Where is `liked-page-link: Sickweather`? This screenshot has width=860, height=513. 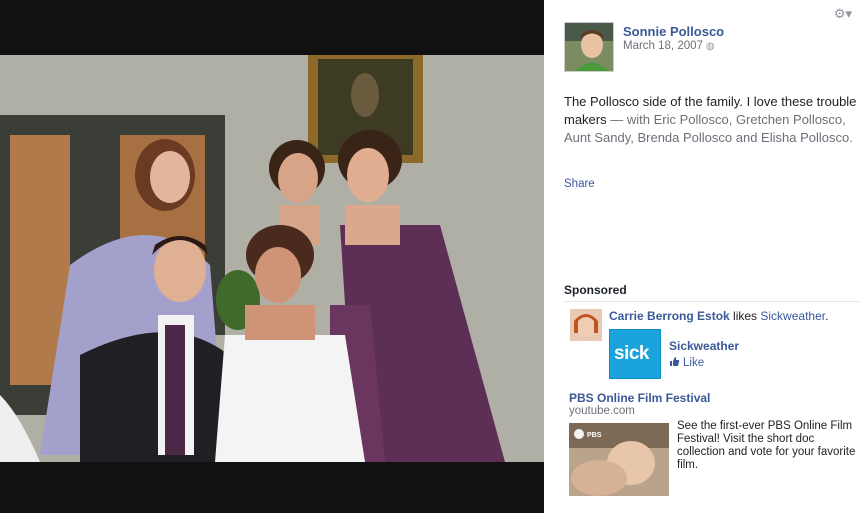 liked-page-link: Sickweather is located at coordinates (792, 316).